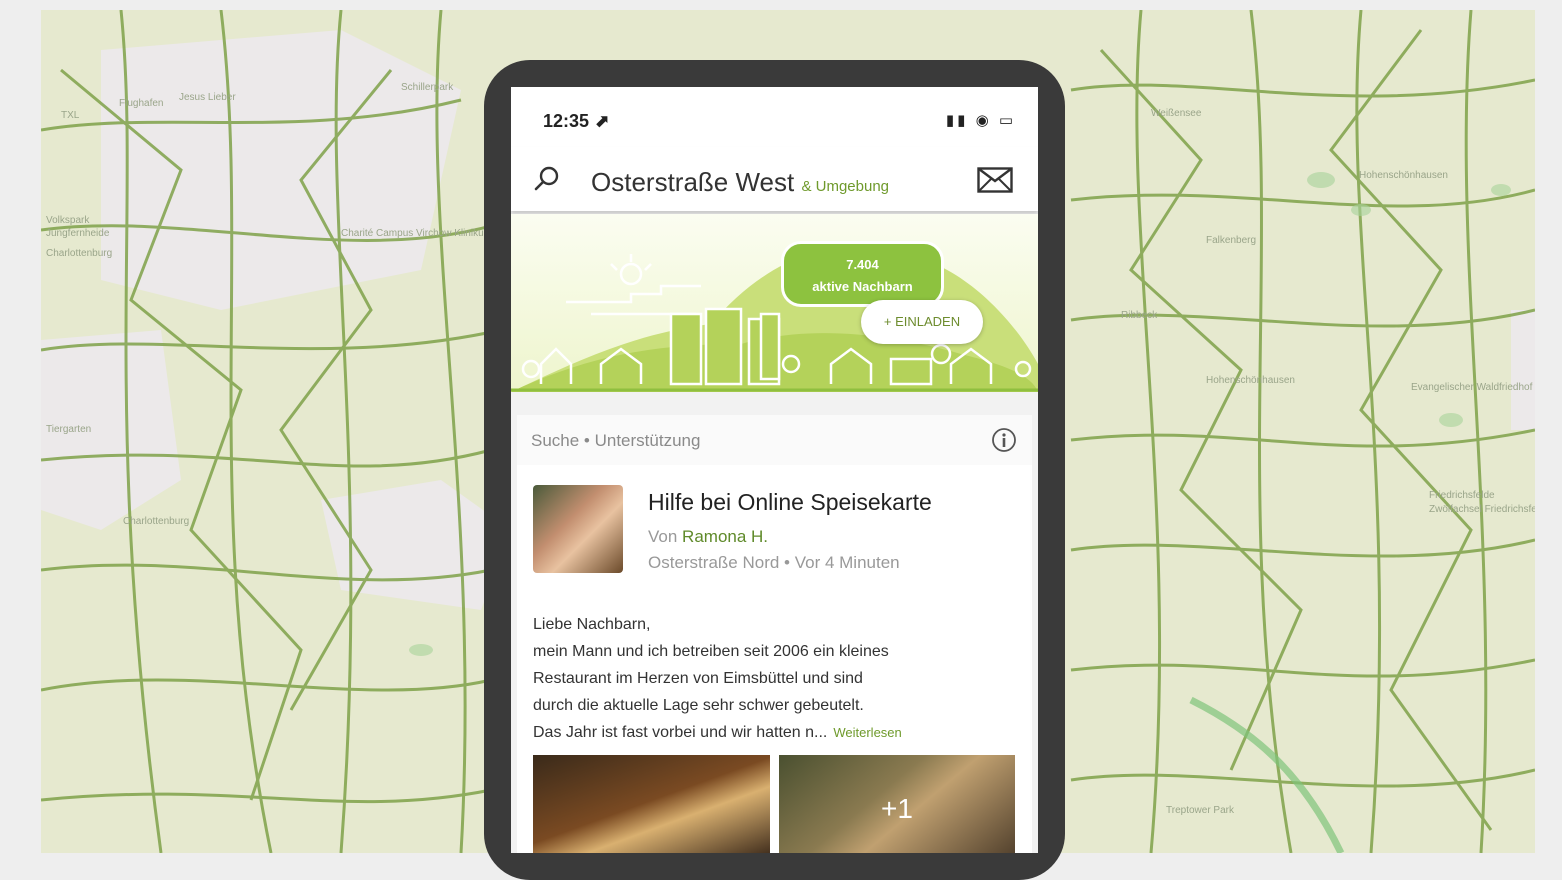 Image resolution: width=1562 pixels, height=880 pixels. I want to click on more-photos-count: +1, so click(897, 808).